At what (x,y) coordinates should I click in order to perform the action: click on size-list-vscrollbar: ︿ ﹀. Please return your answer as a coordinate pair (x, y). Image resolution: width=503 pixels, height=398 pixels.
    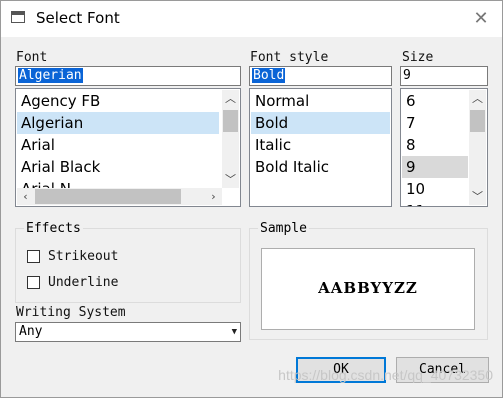
    Looking at the image, I should click on (477, 147).